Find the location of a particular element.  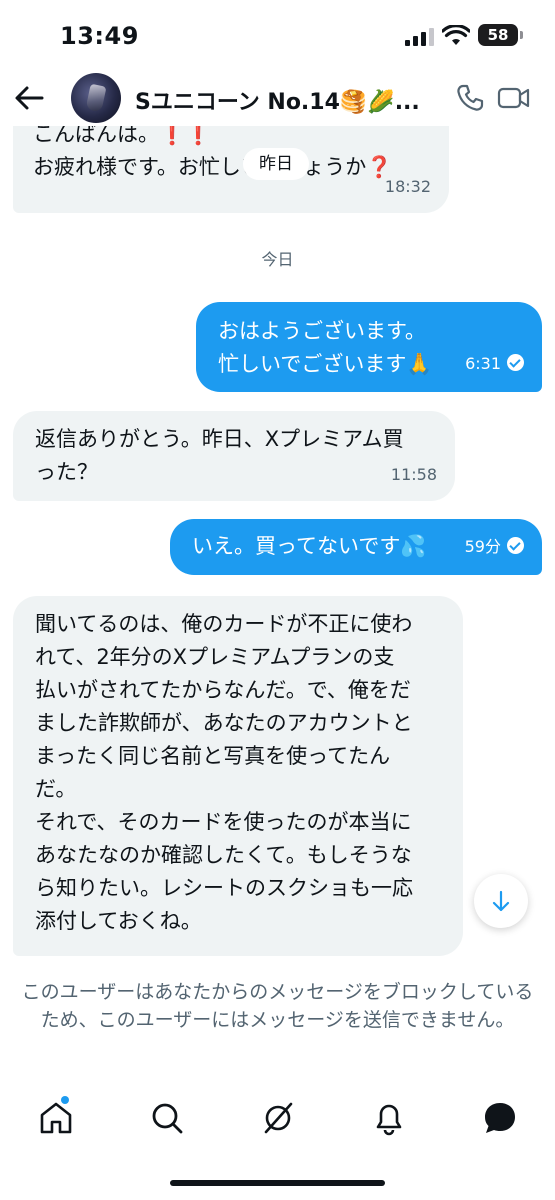

message-line: った？ is located at coordinates (66, 472).